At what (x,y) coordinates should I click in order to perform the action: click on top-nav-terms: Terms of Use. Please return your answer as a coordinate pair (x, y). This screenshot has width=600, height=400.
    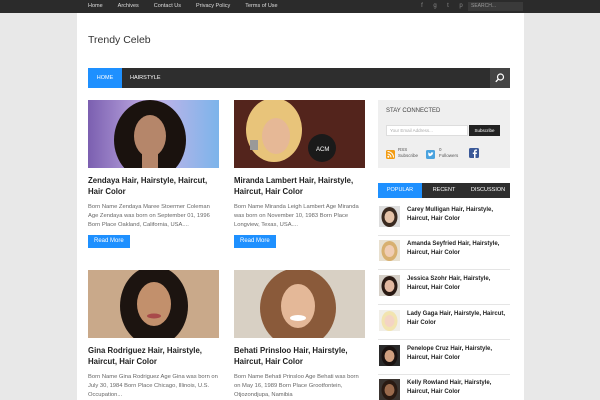
    Looking at the image, I should click on (261, 6).